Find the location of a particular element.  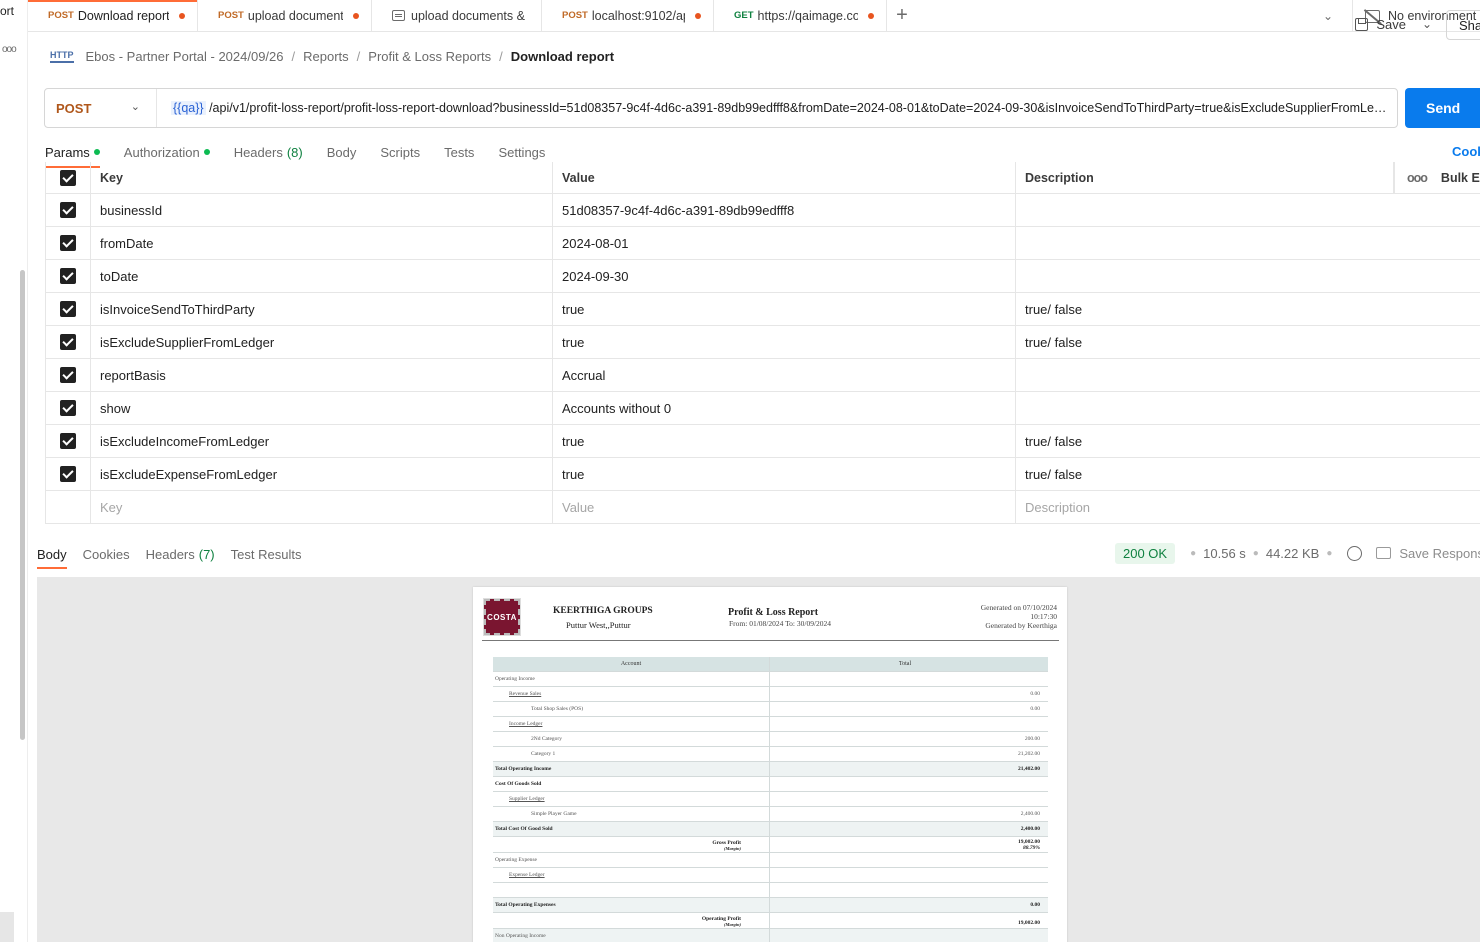

method-badge: GET is located at coordinates (744, 15).